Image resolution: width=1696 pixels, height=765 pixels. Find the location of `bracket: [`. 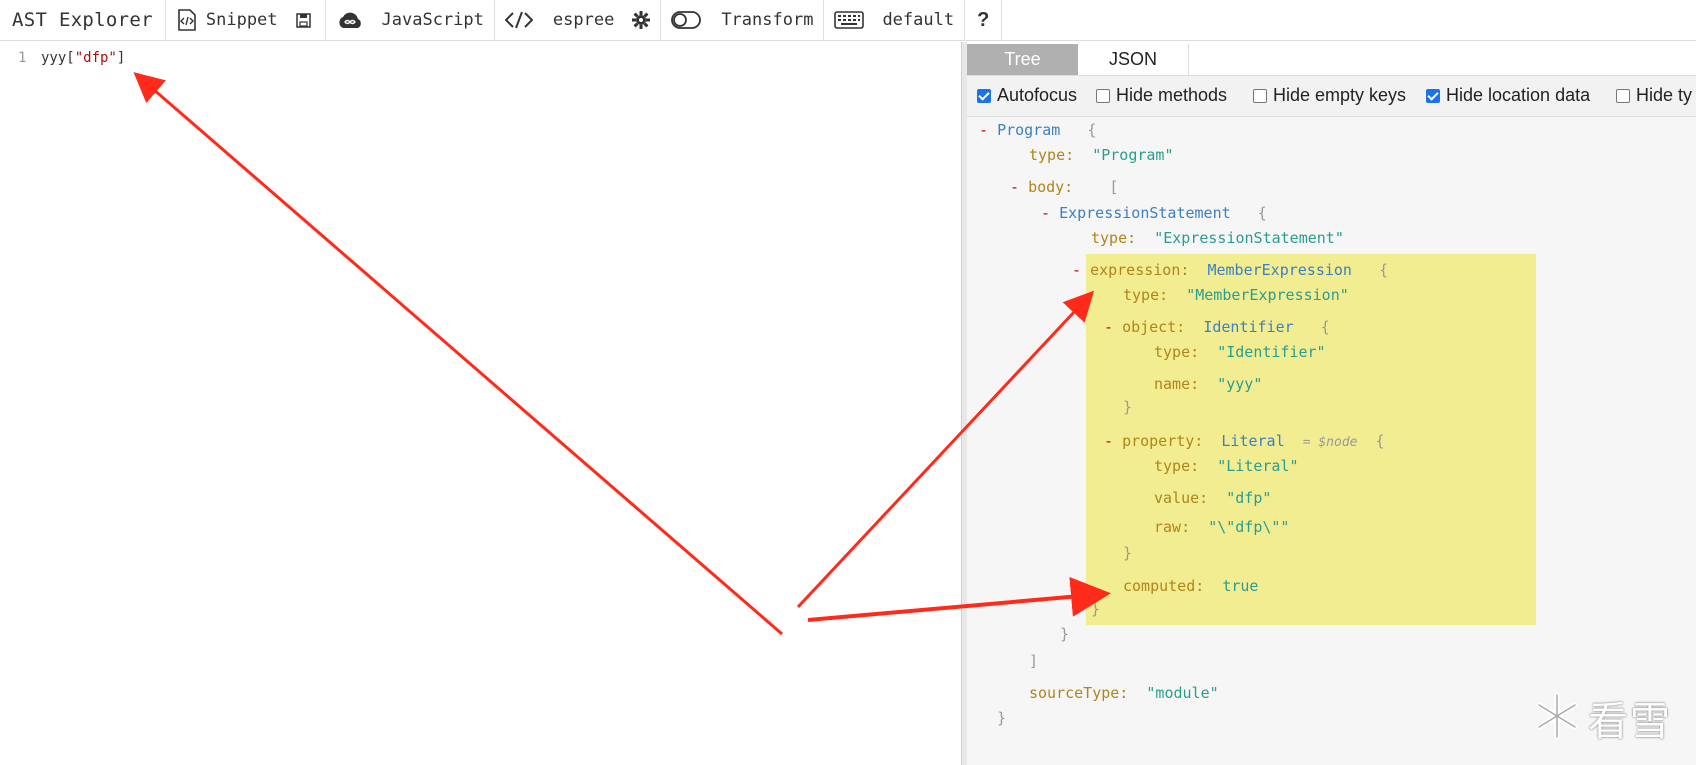

bracket: [ is located at coordinates (1114, 187).